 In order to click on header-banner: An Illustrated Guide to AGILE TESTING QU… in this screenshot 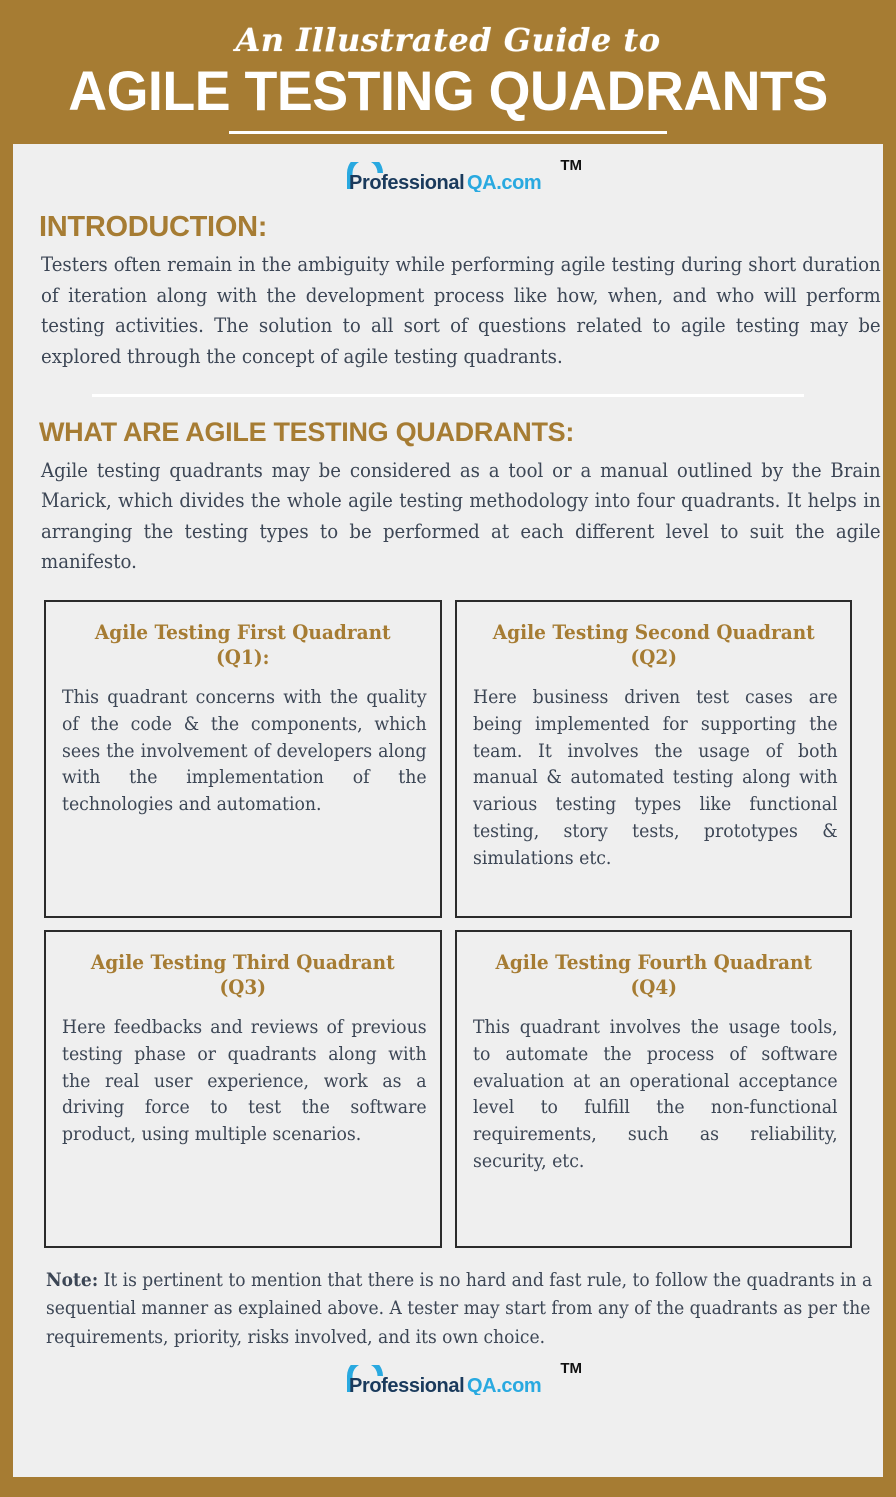, I will do `click(448, 75)`.